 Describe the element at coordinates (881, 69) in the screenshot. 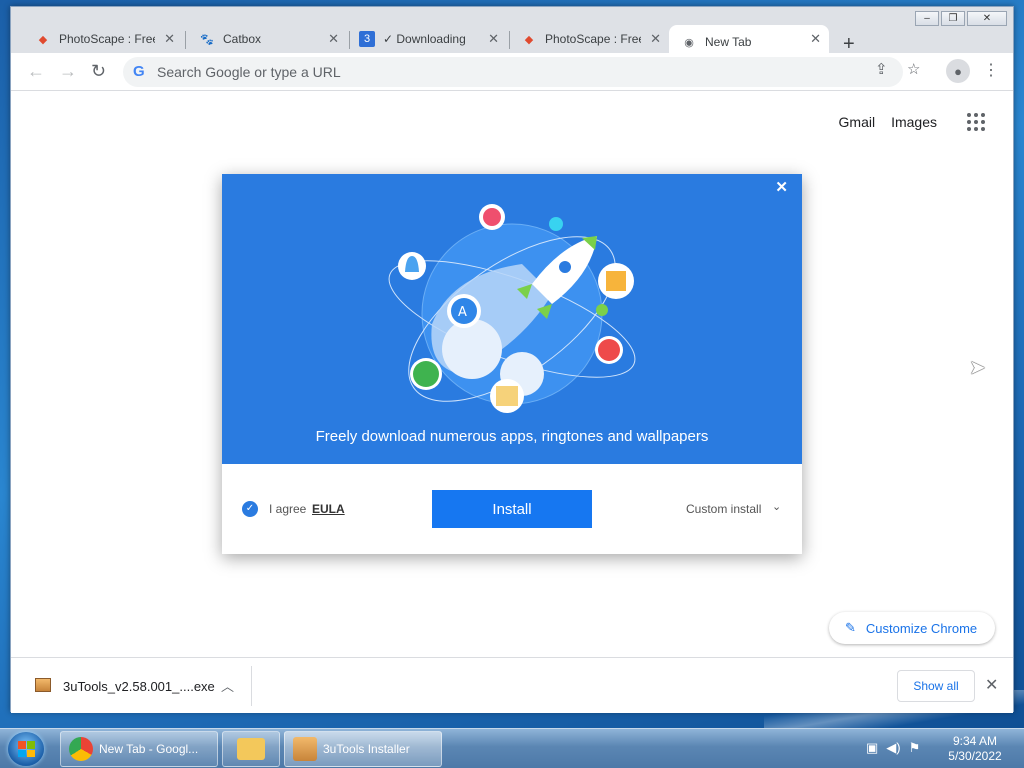

I see `share-icon: ⇪` at that location.